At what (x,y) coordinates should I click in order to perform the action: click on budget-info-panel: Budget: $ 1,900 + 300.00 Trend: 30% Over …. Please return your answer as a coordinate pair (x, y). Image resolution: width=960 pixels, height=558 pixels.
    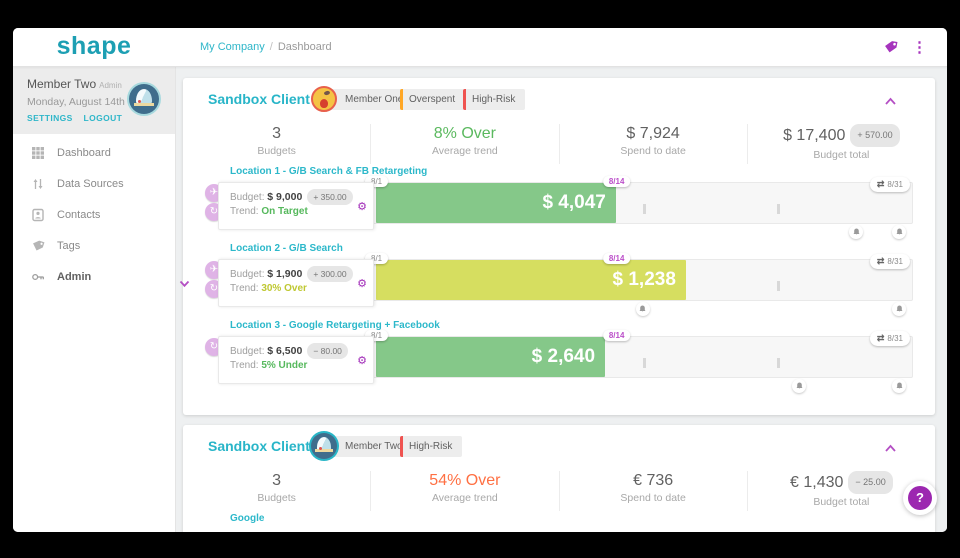
    Looking at the image, I should click on (296, 283).